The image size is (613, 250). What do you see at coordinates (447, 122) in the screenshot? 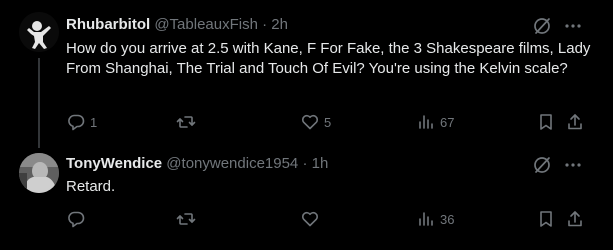
I see `view-count: 67` at bounding box center [447, 122].